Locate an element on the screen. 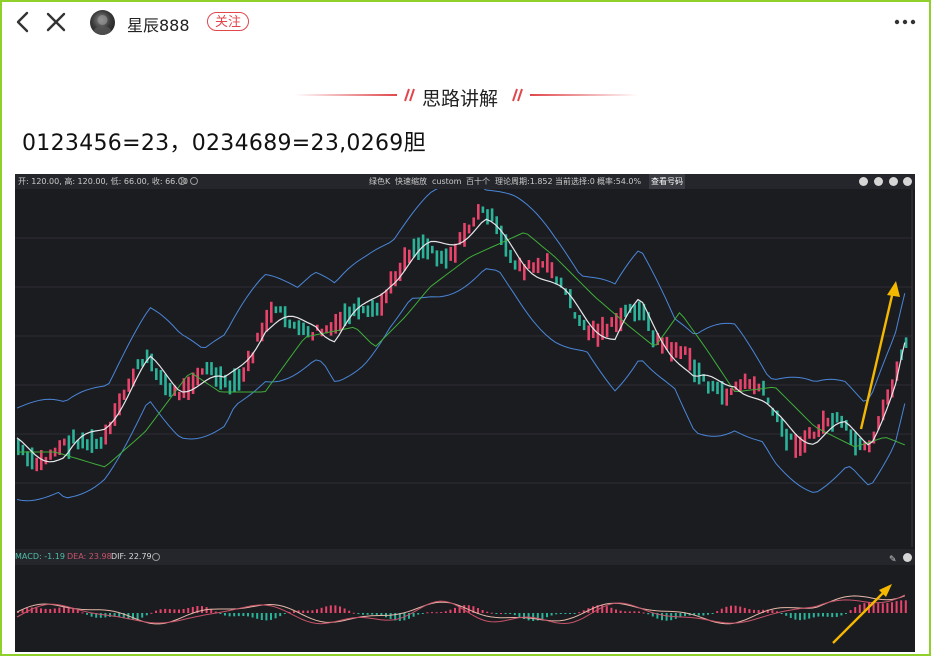 This screenshot has width=931, height=656. close-icon is located at coordinates (56, 22).